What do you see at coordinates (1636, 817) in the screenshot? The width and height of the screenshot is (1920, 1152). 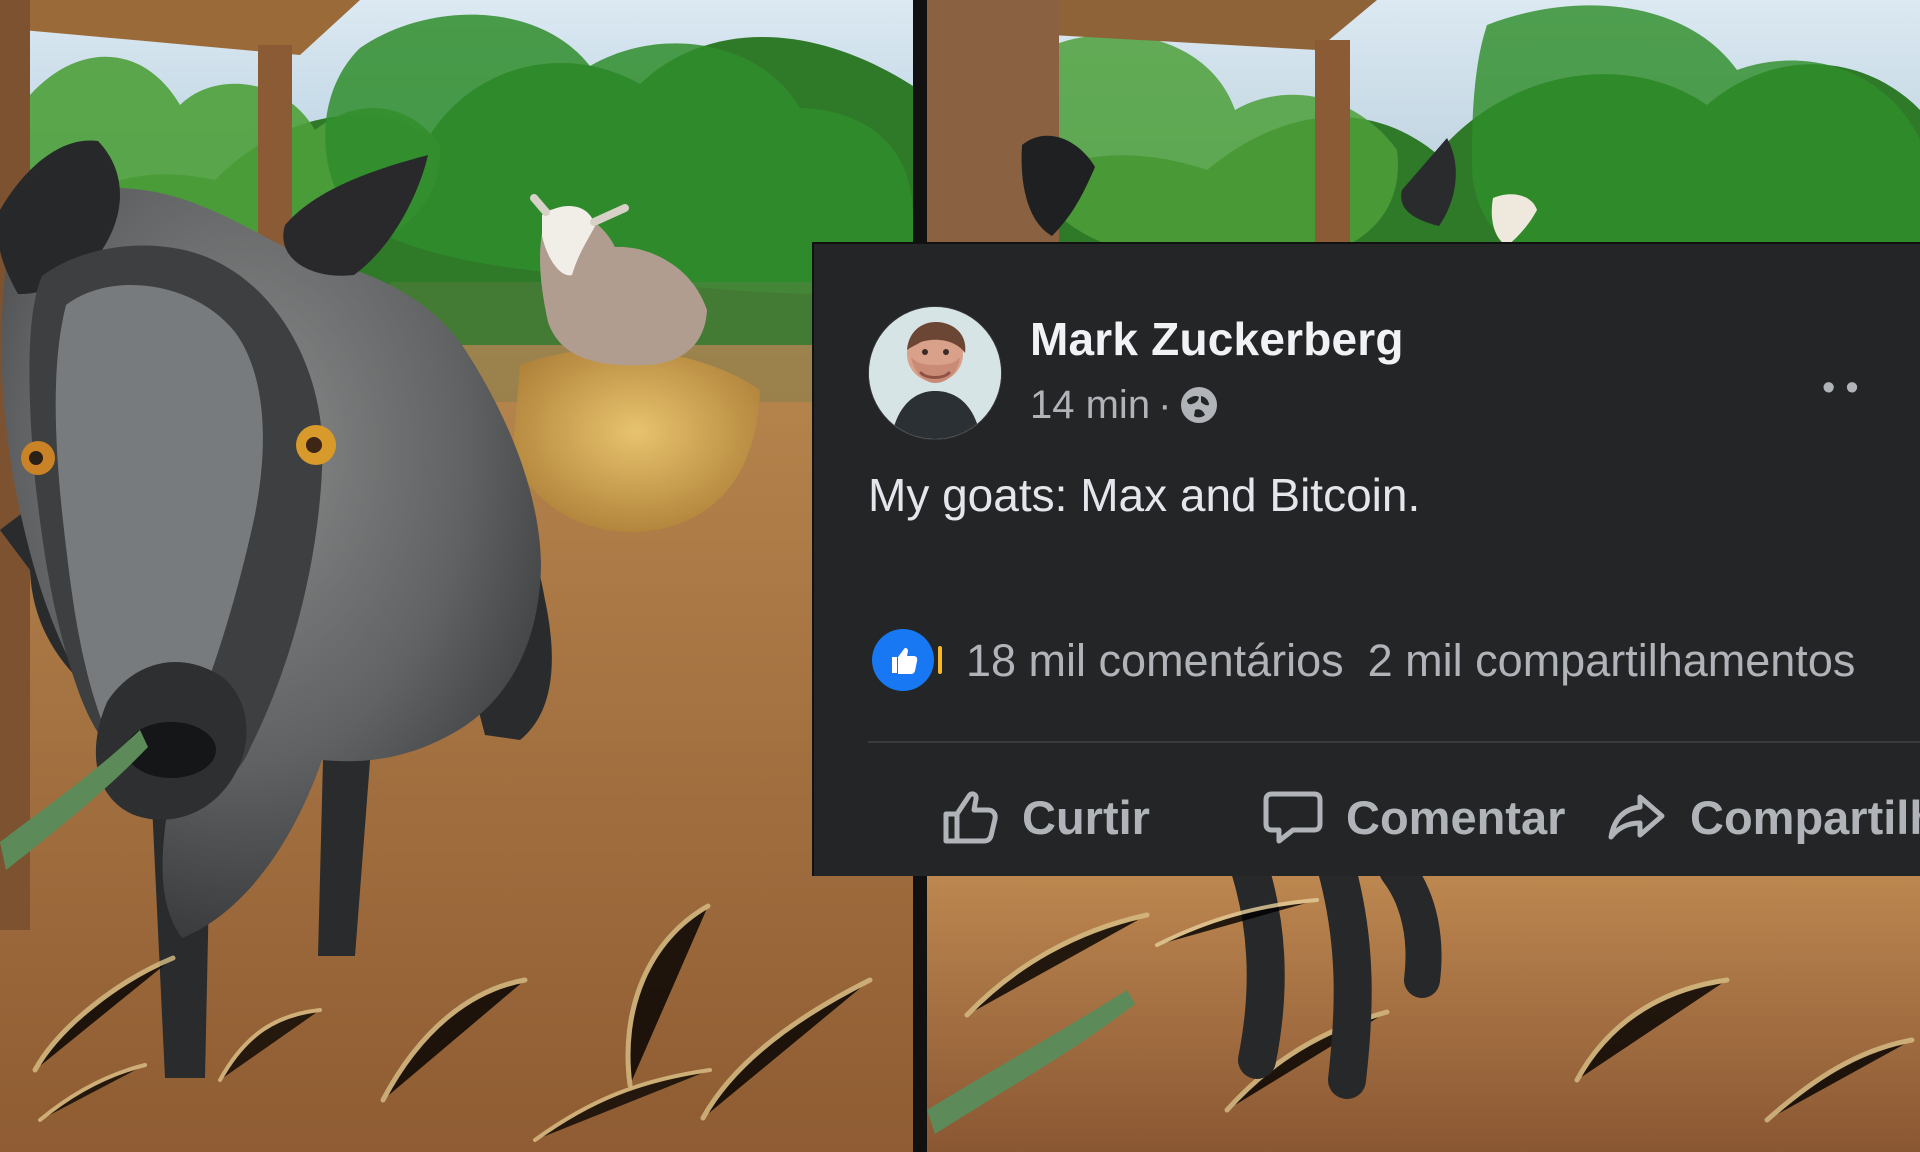 I see `share-arrow-icon` at bounding box center [1636, 817].